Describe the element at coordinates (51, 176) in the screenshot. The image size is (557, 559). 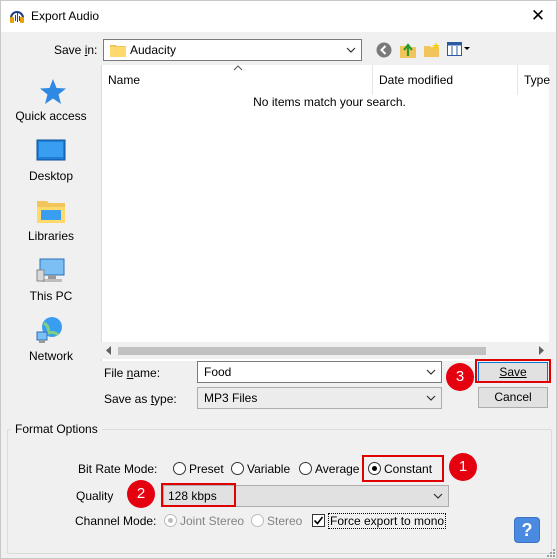
I see `place-label: Desktop` at that location.